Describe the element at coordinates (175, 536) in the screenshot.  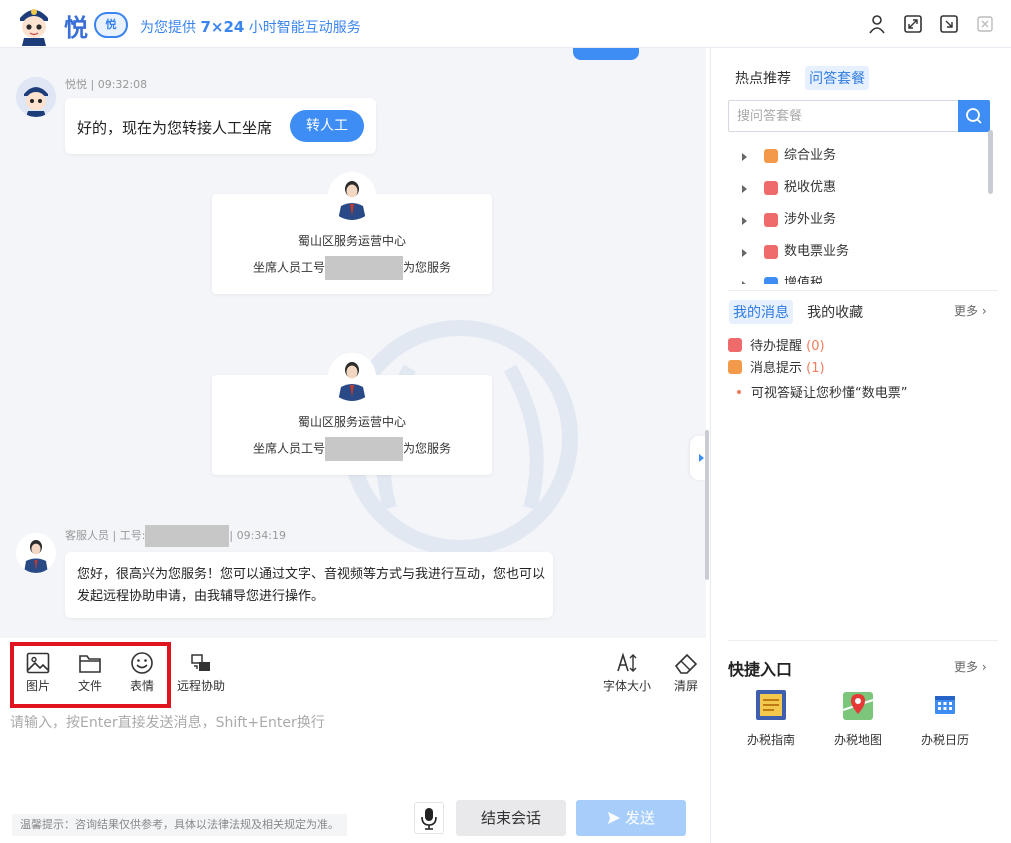
I see `agent-meta: 客服人员 | 工号: | 09:34:19` at that location.